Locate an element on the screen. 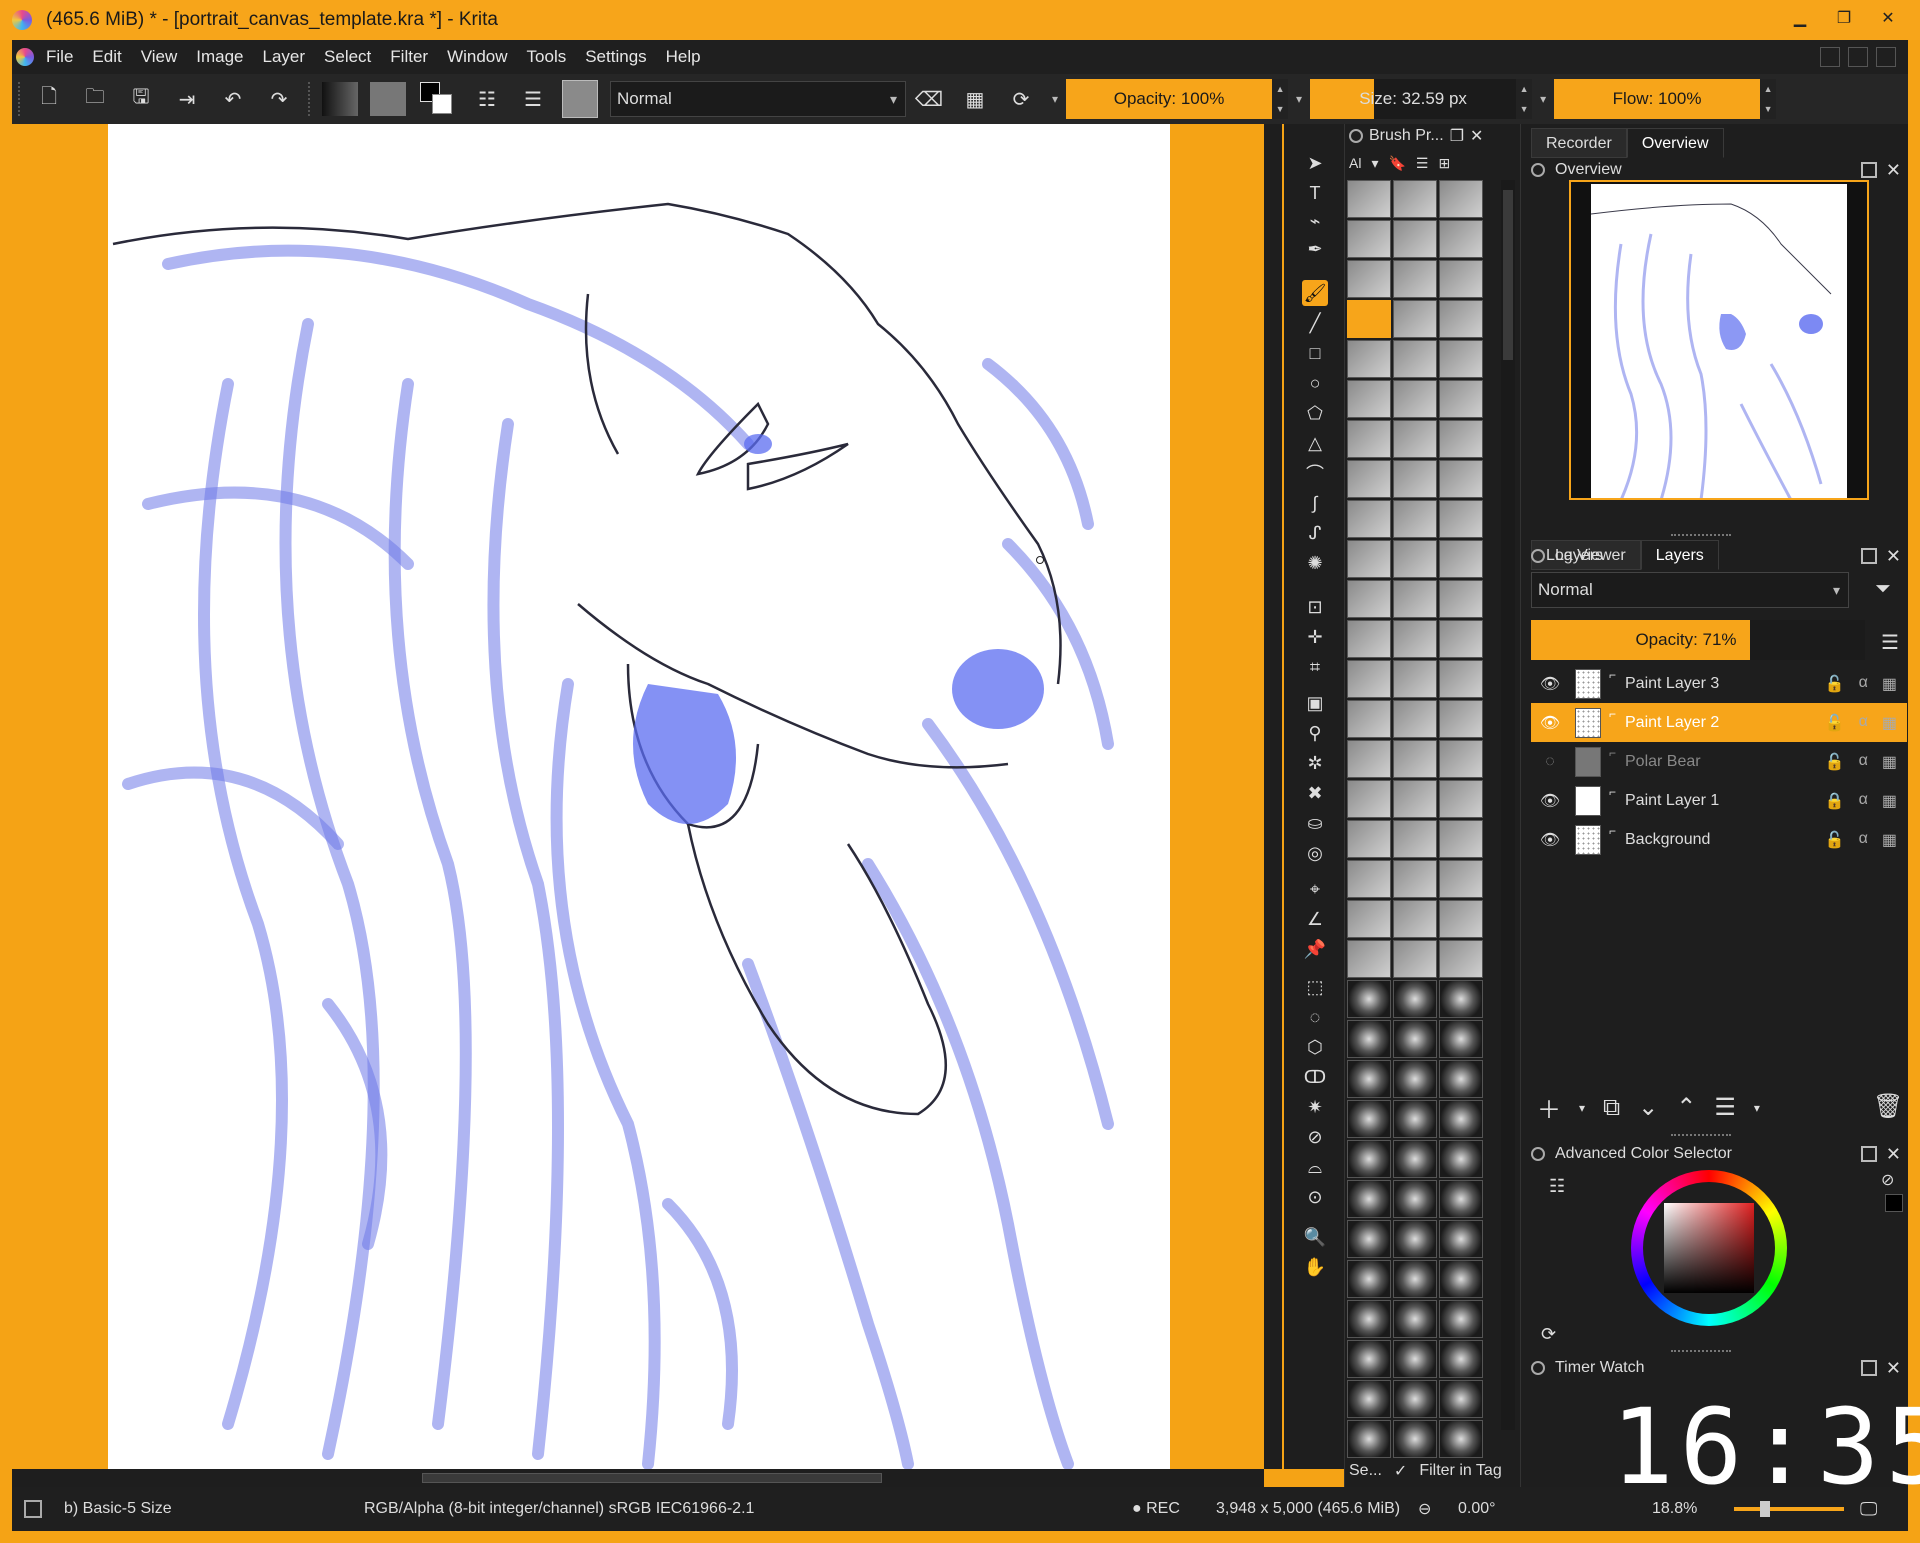 Image resolution: width=1920 pixels, height=1543 pixels. freehand-brush-tool-icon: 🖌 is located at coordinates (1315, 293).